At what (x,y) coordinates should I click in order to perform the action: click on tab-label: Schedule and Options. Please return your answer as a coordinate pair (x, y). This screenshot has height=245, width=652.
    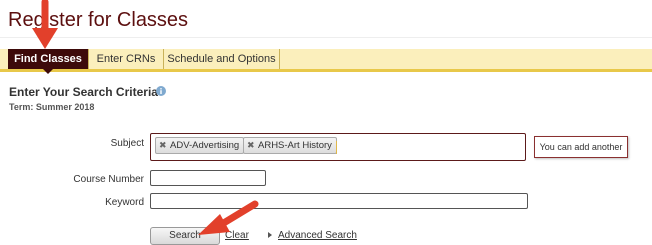
    Looking at the image, I should click on (221, 59).